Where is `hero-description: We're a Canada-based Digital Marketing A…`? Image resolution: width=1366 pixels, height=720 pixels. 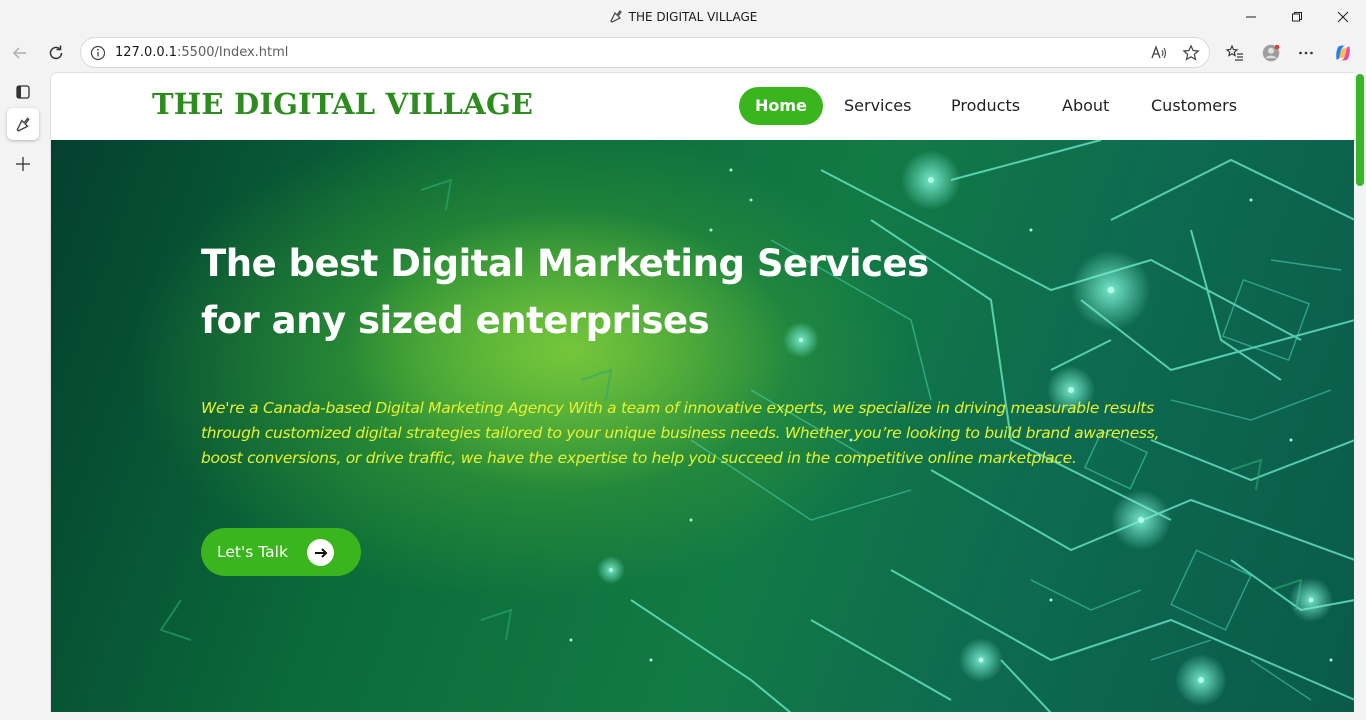 hero-description: We're a Canada-based Digital Marketing A… is located at coordinates (680, 433).